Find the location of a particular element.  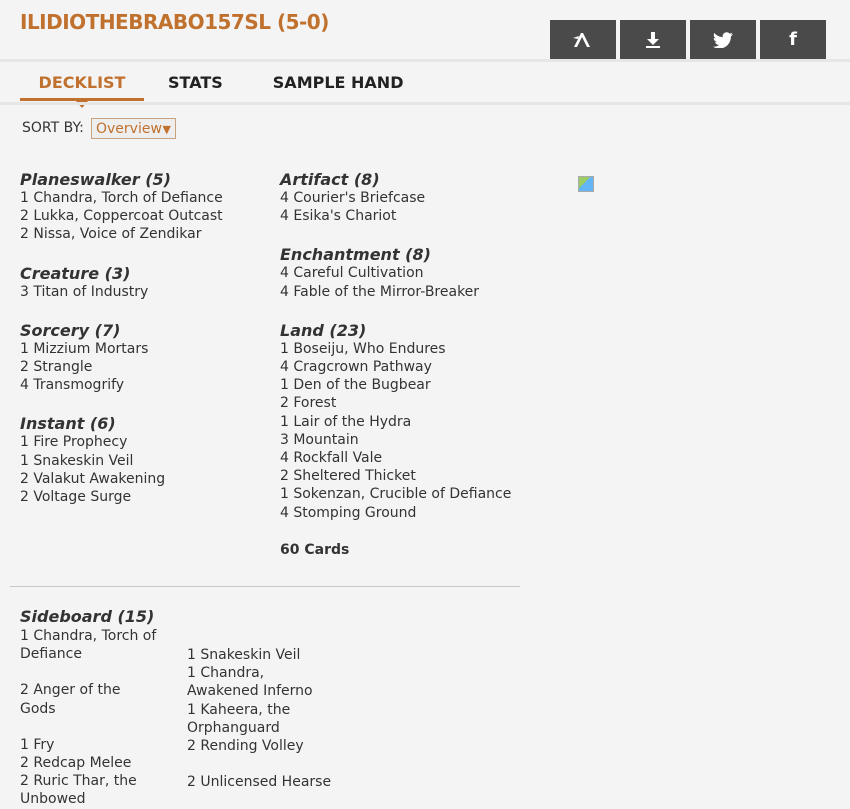

twitter-share-button is located at coordinates (723, 39).